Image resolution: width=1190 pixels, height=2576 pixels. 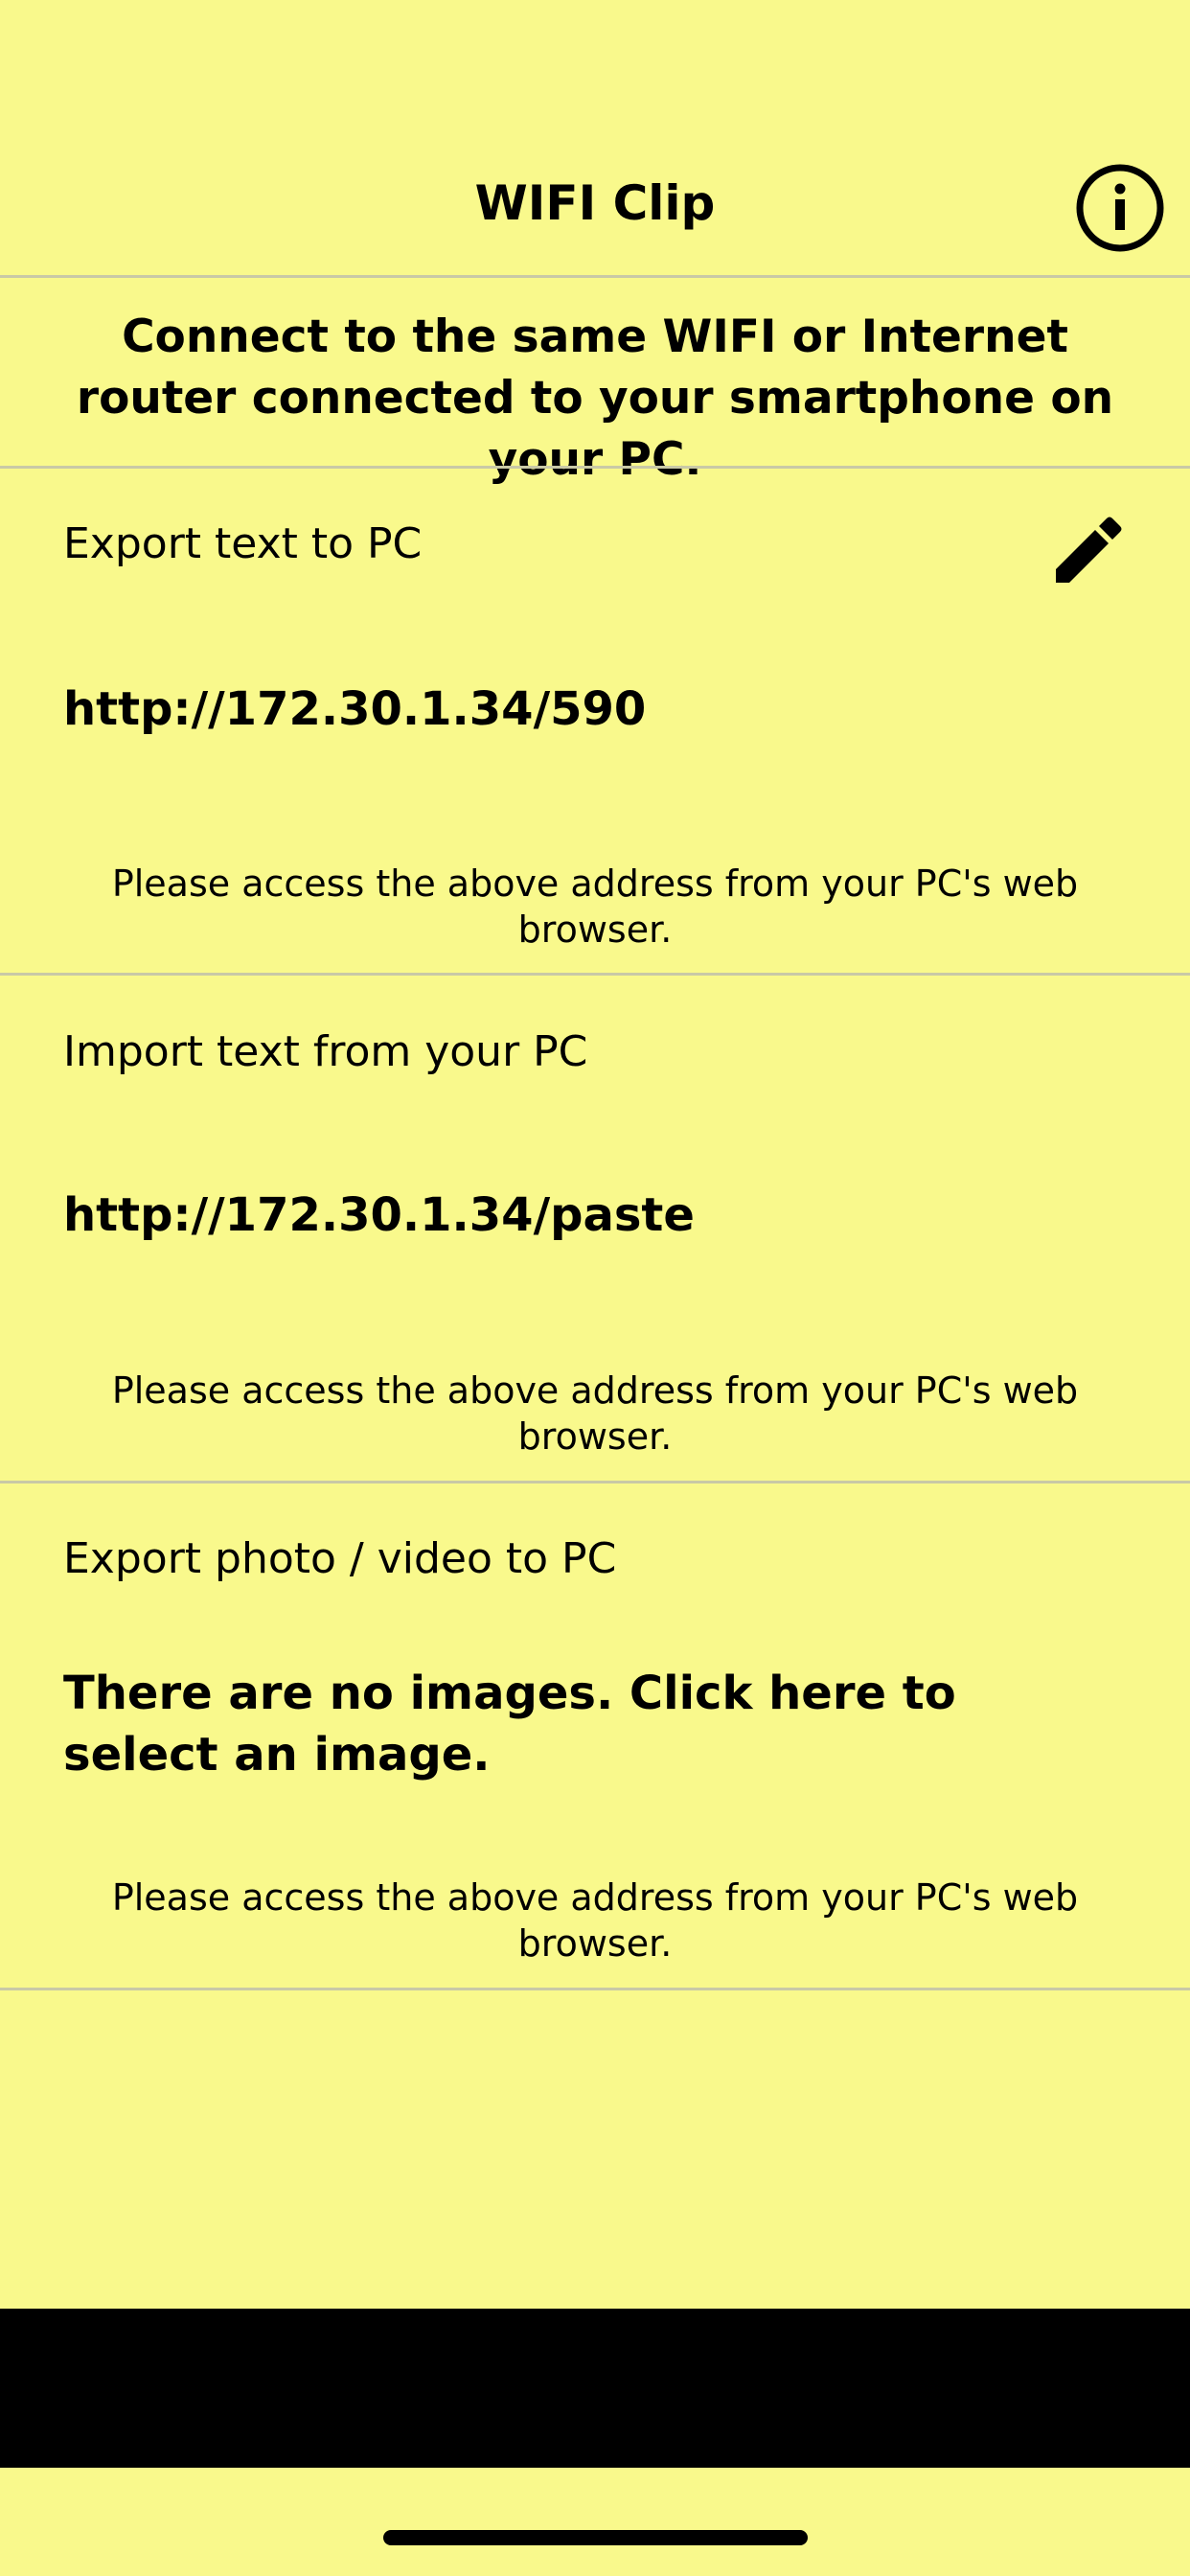 I want to click on info-circle-icon, so click(x=1120, y=208).